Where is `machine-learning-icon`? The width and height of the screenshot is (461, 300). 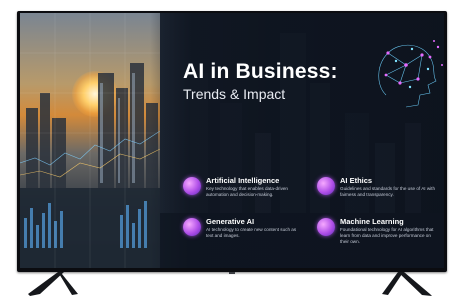
machine-learning-icon is located at coordinates (326, 227).